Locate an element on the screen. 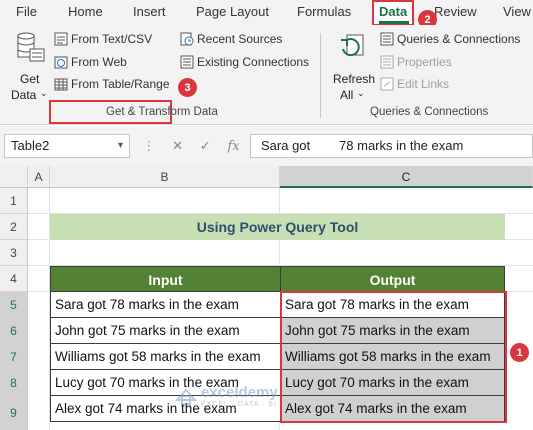  row-header-4: 4 is located at coordinates (14, 279).